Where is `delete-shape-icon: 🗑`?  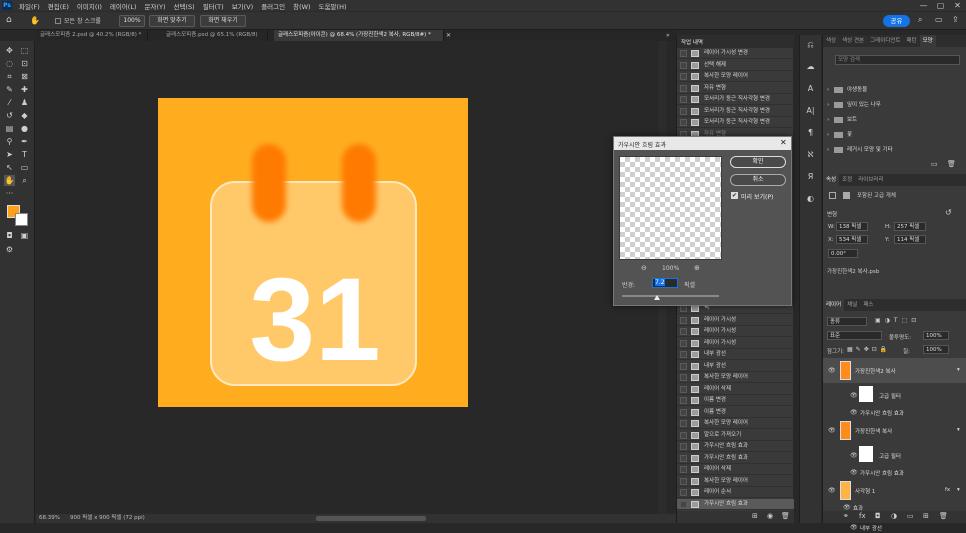
delete-shape-icon: 🗑 is located at coordinates (951, 164).